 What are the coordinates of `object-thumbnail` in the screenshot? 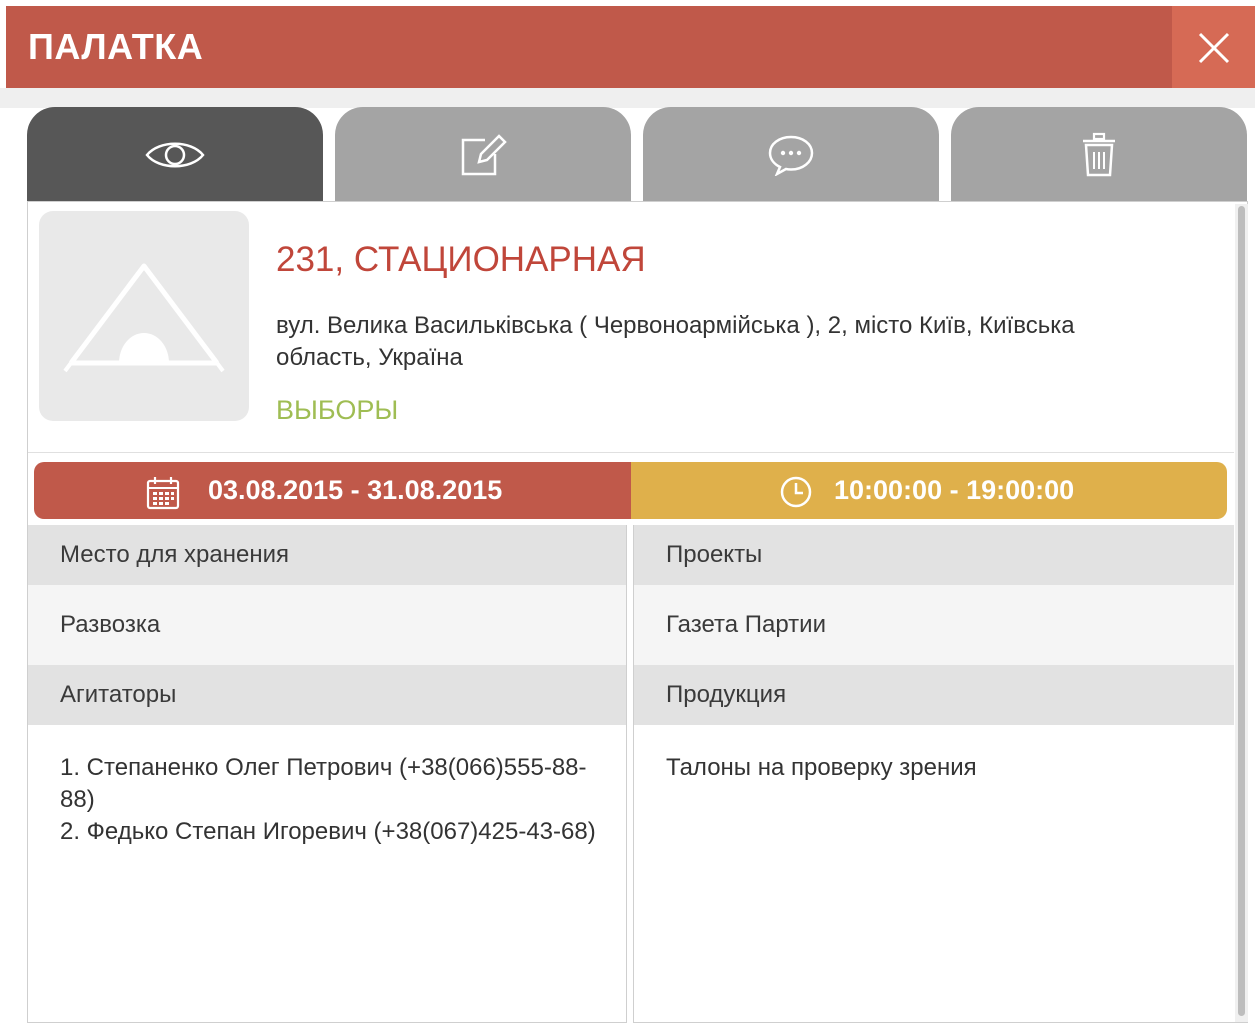 It's located at (144, 316).